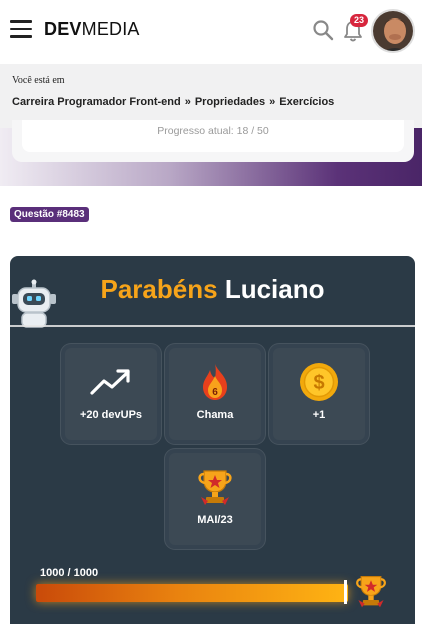 This screenshot has height=624, width=422. Describe the element at coordinates (213, 131) in the screenshot. I see `progress-text: Progresso atual: 18 / 50` at that location.